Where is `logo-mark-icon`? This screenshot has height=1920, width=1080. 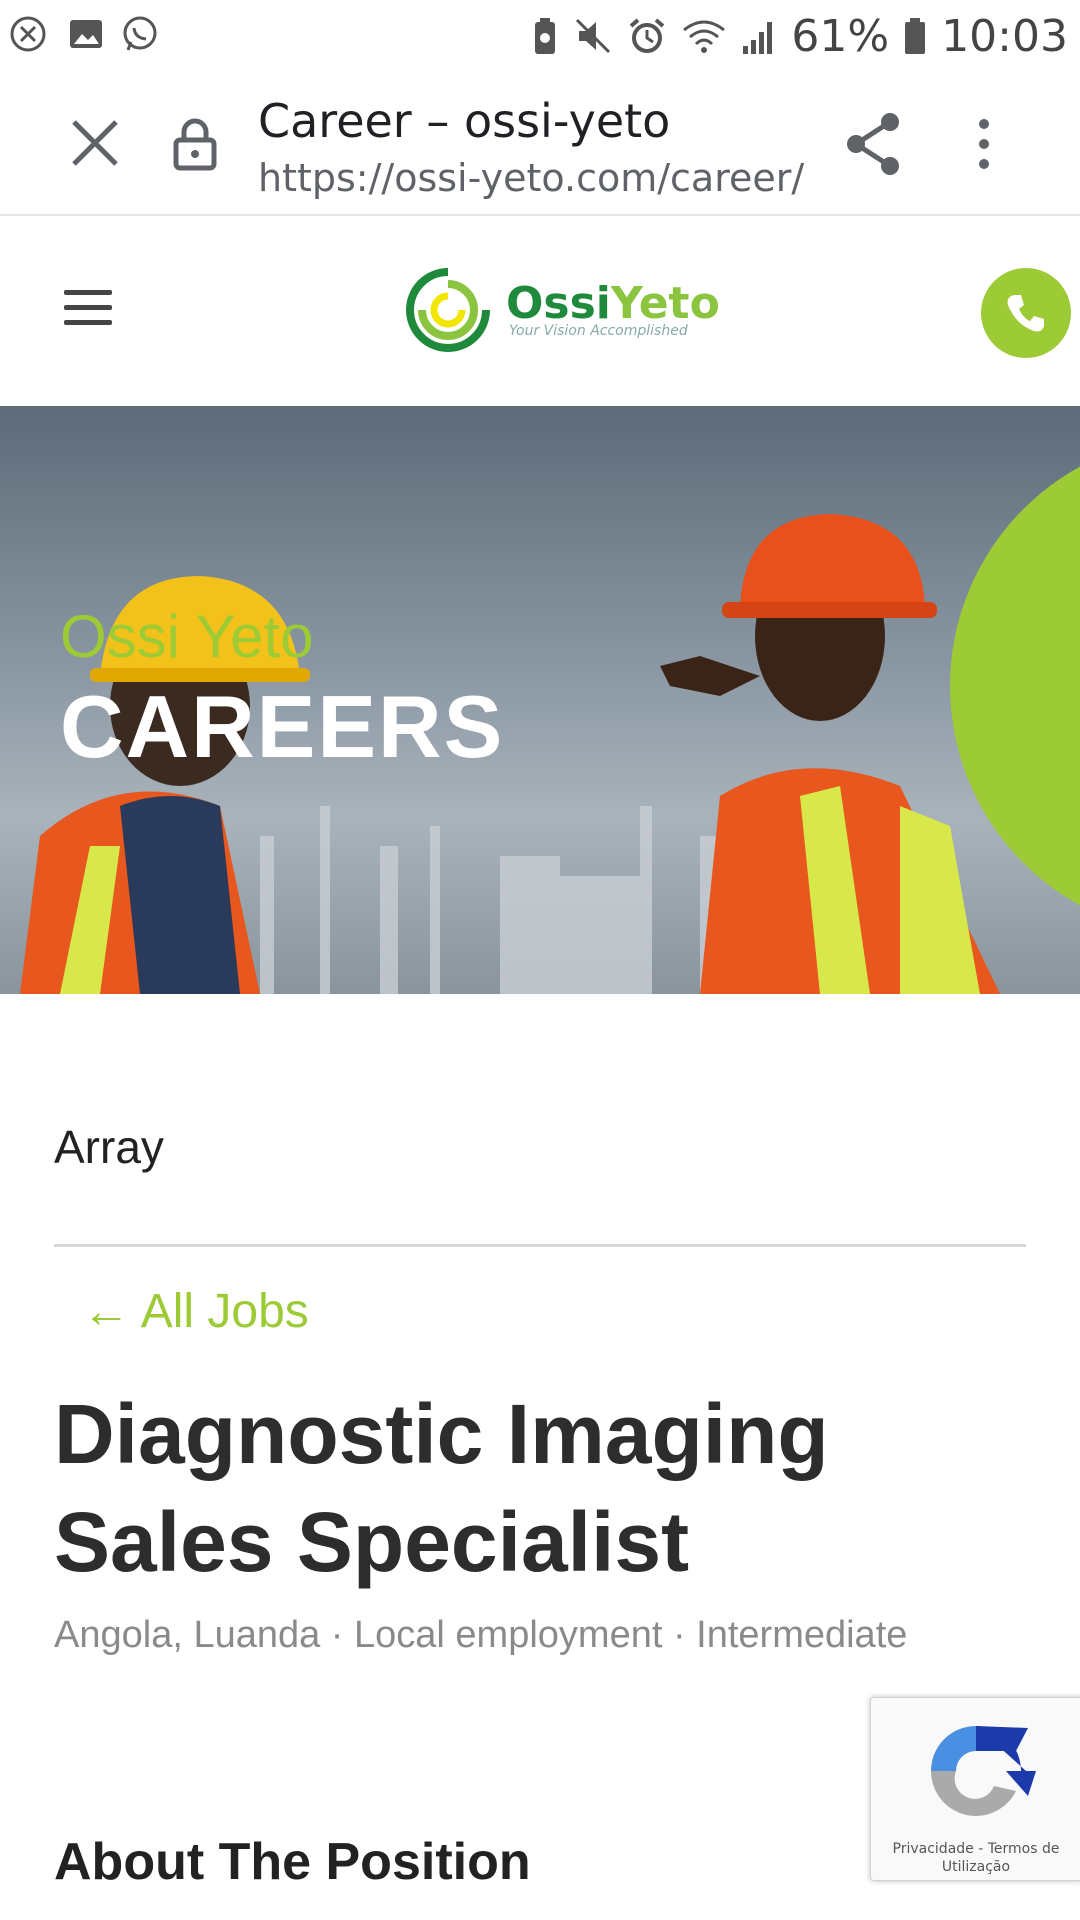 logo-mark-icon is located at coordinates (448, 310).